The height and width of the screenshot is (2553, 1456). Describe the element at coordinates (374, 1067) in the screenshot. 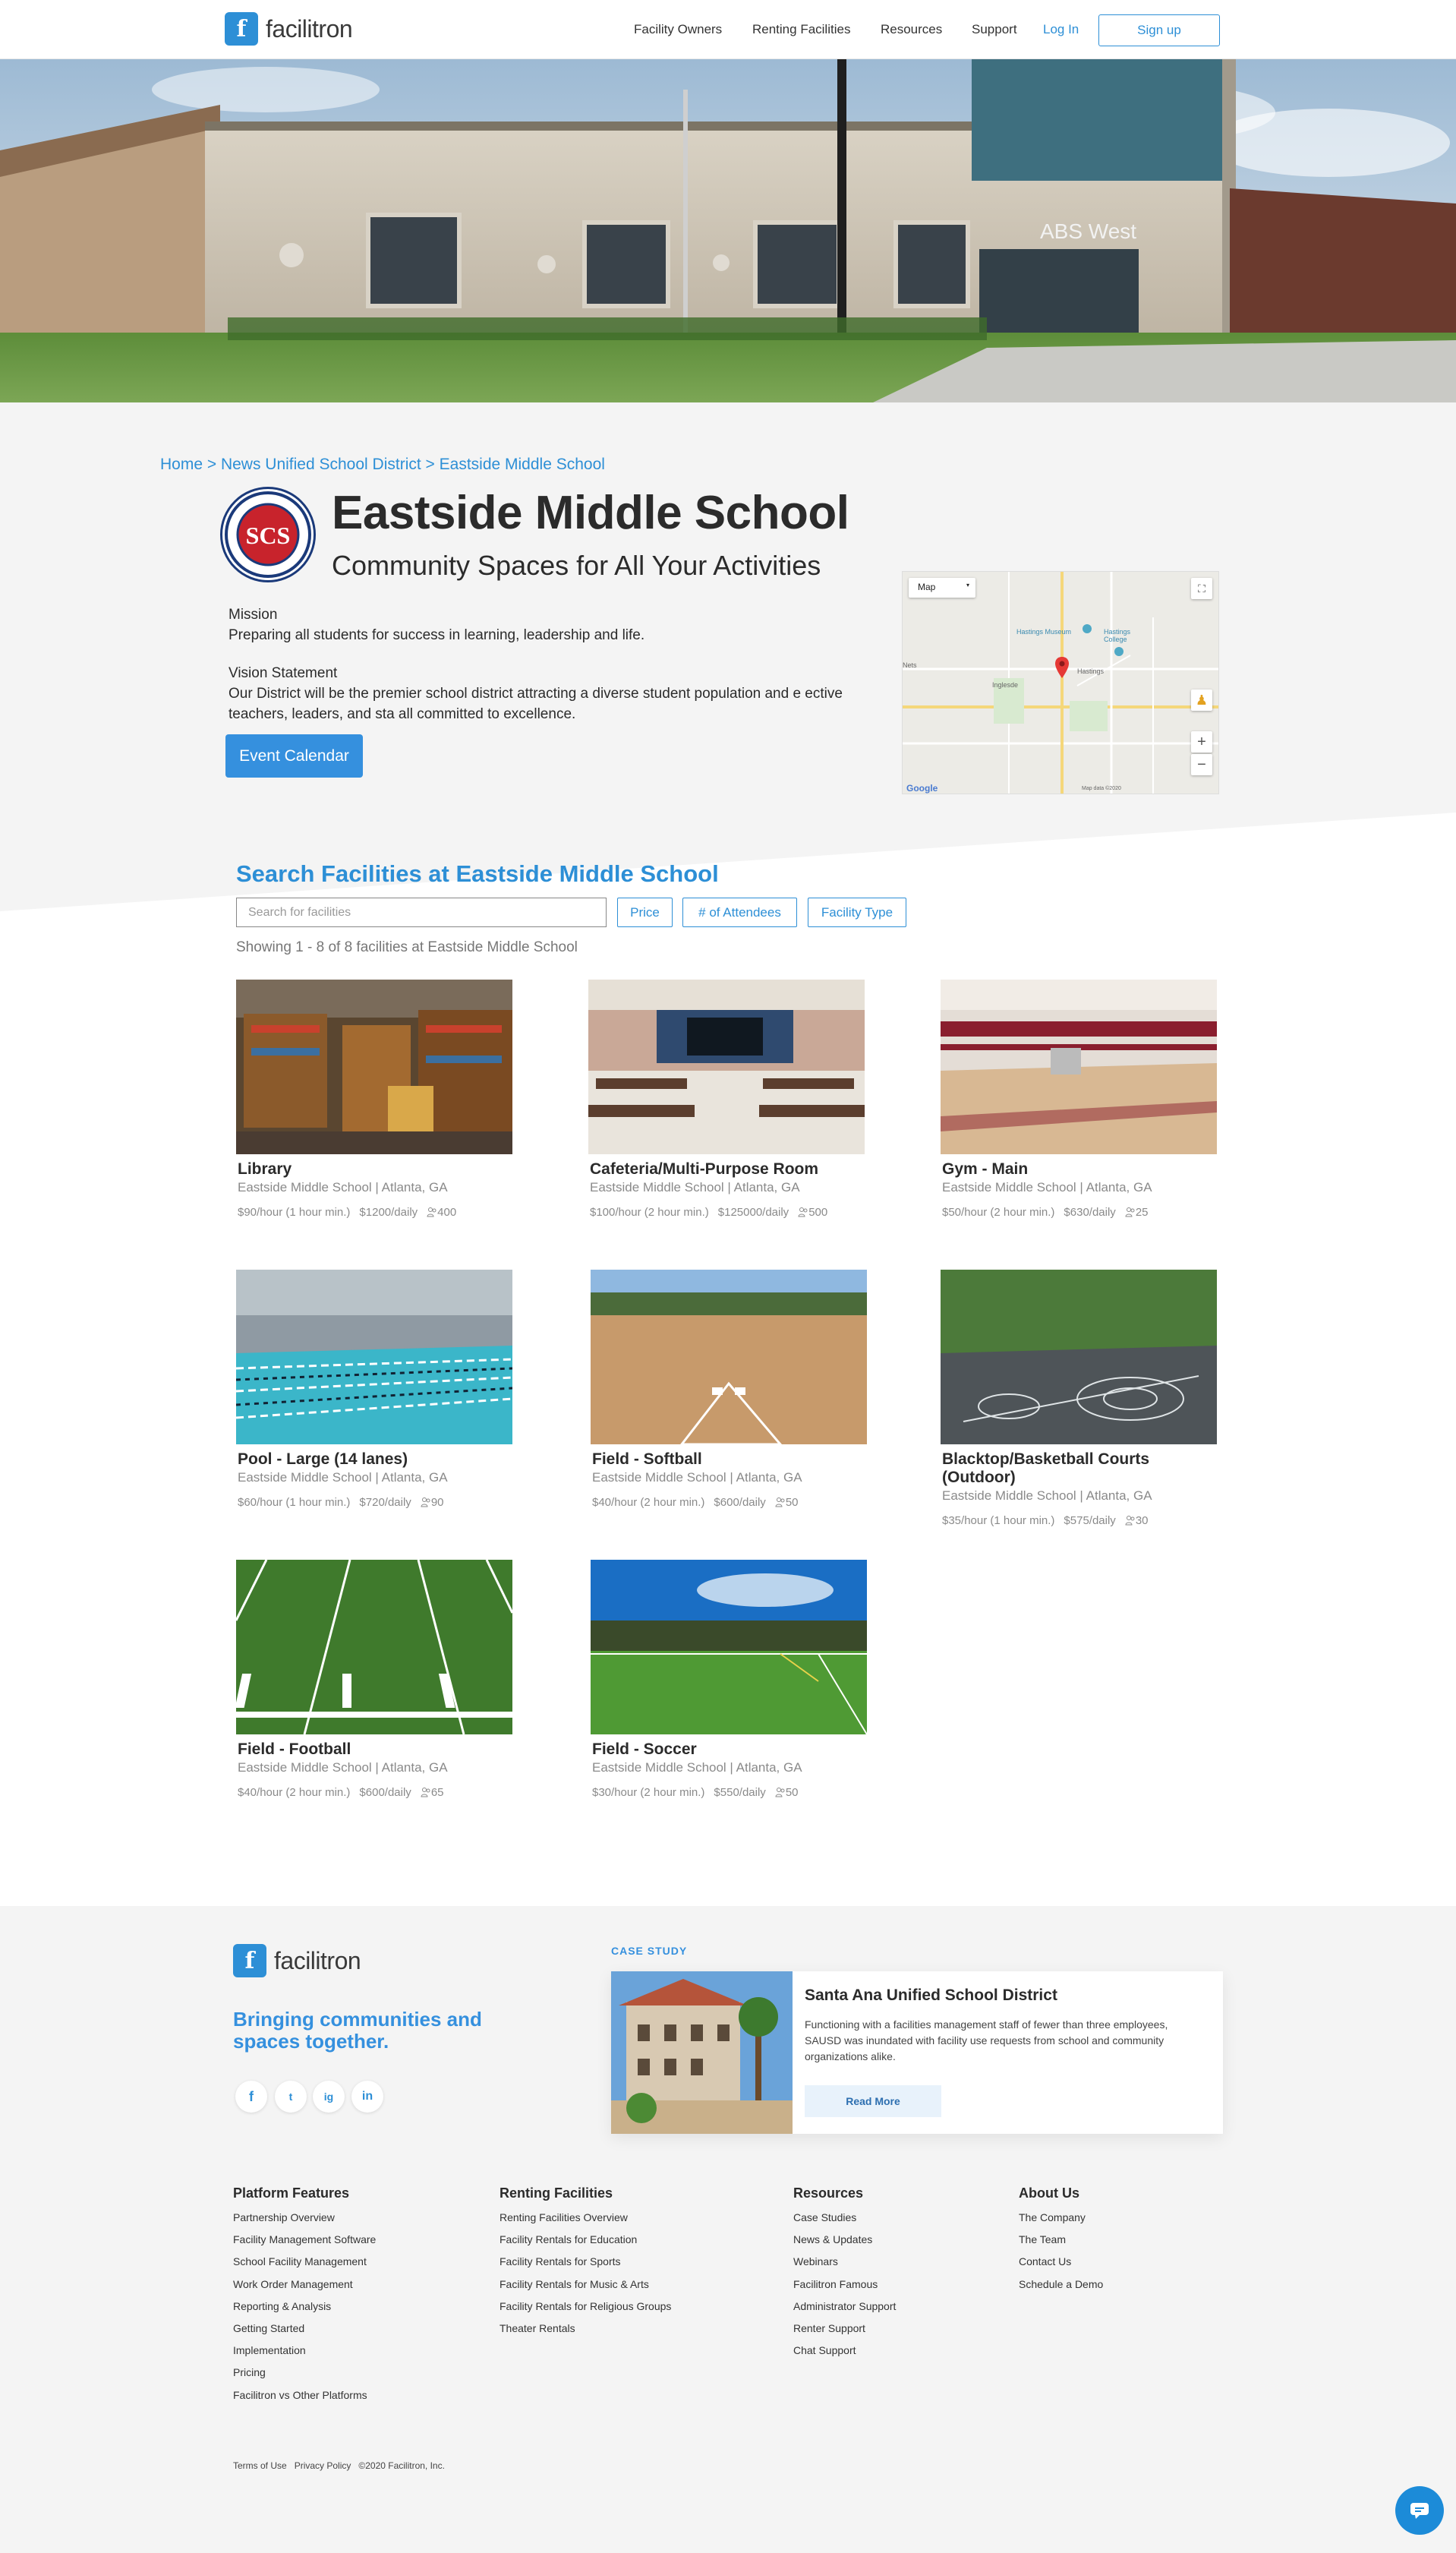

I see `facility-photo-library` at that location.